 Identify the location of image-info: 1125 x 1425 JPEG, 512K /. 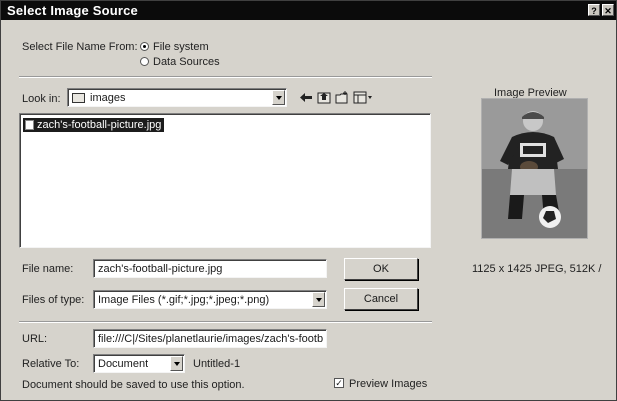
(537, 269).